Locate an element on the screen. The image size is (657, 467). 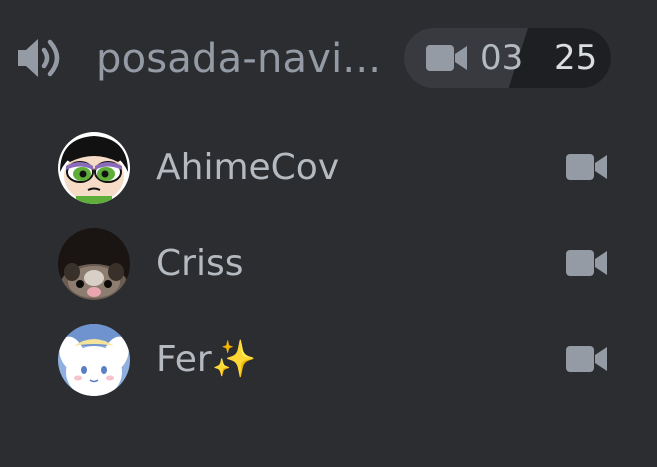
username: Fer✨ is located at coordinates (206, 359).